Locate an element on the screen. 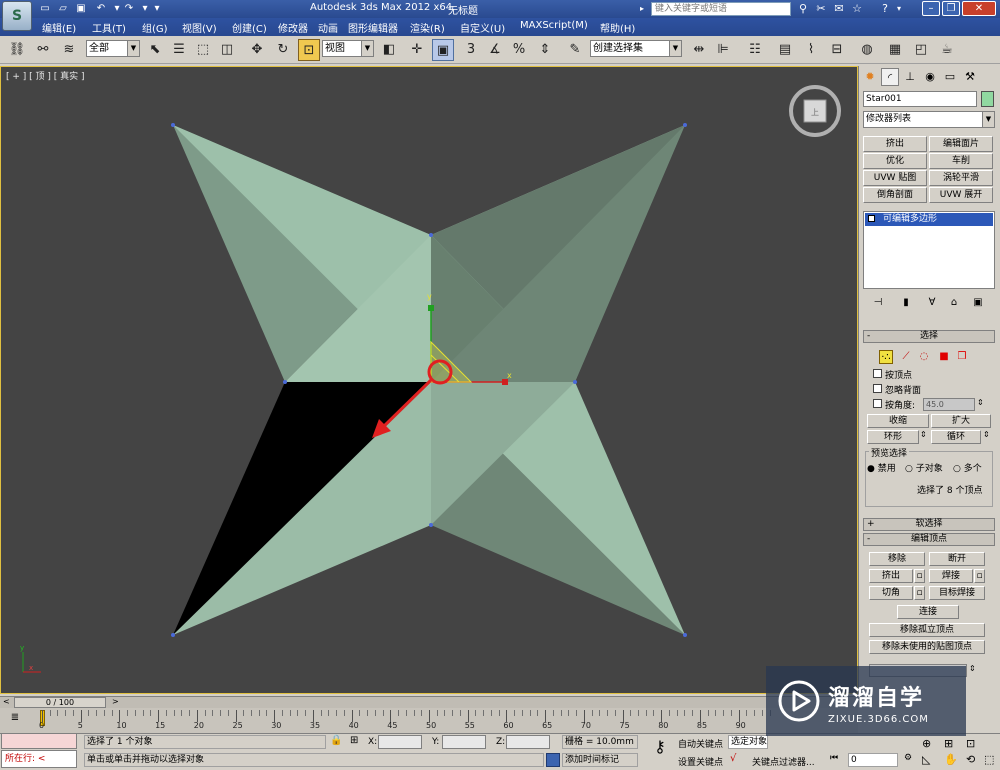 The image size is (1000, 770). expand-icon is located at coordinates (871, 218).